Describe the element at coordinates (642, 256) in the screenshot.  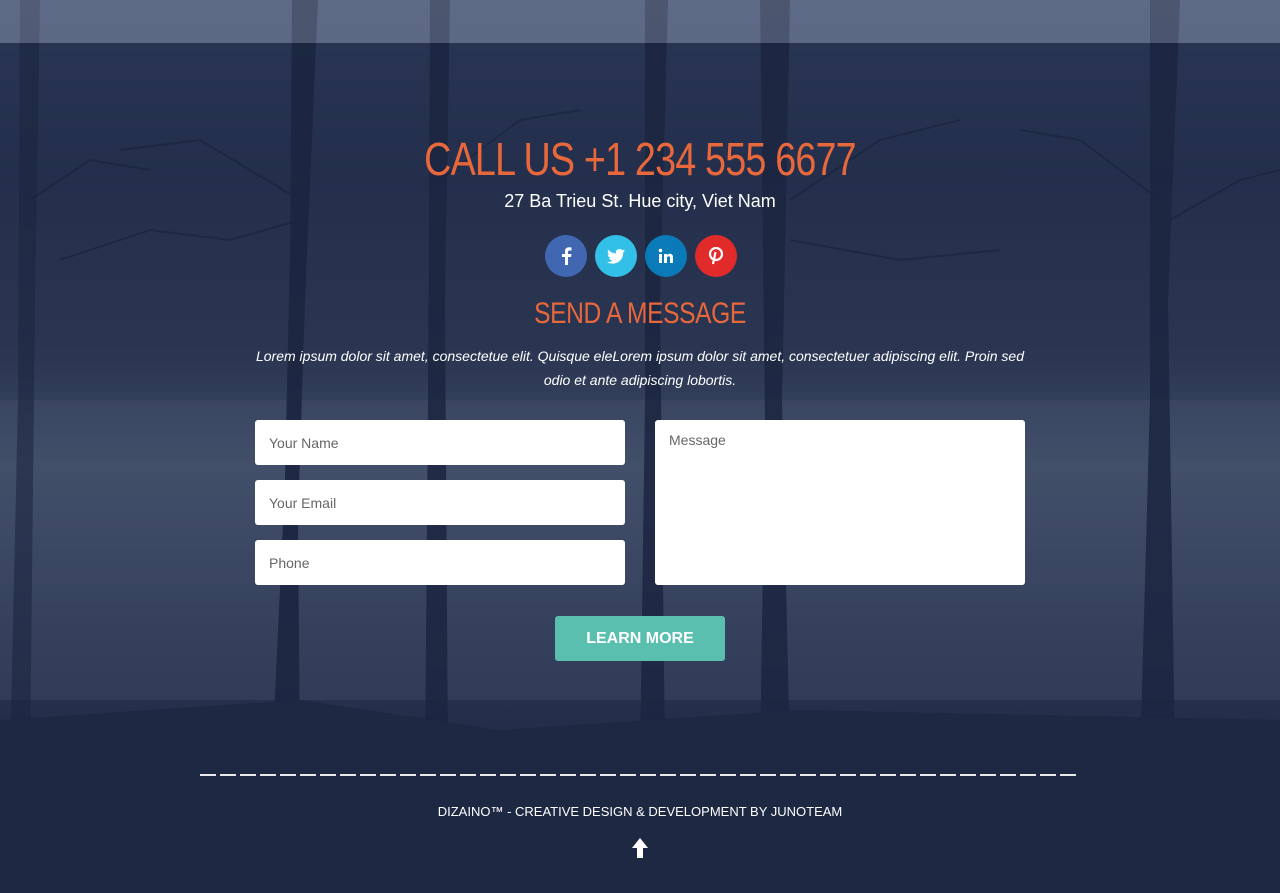
I see `social-links` at that location.